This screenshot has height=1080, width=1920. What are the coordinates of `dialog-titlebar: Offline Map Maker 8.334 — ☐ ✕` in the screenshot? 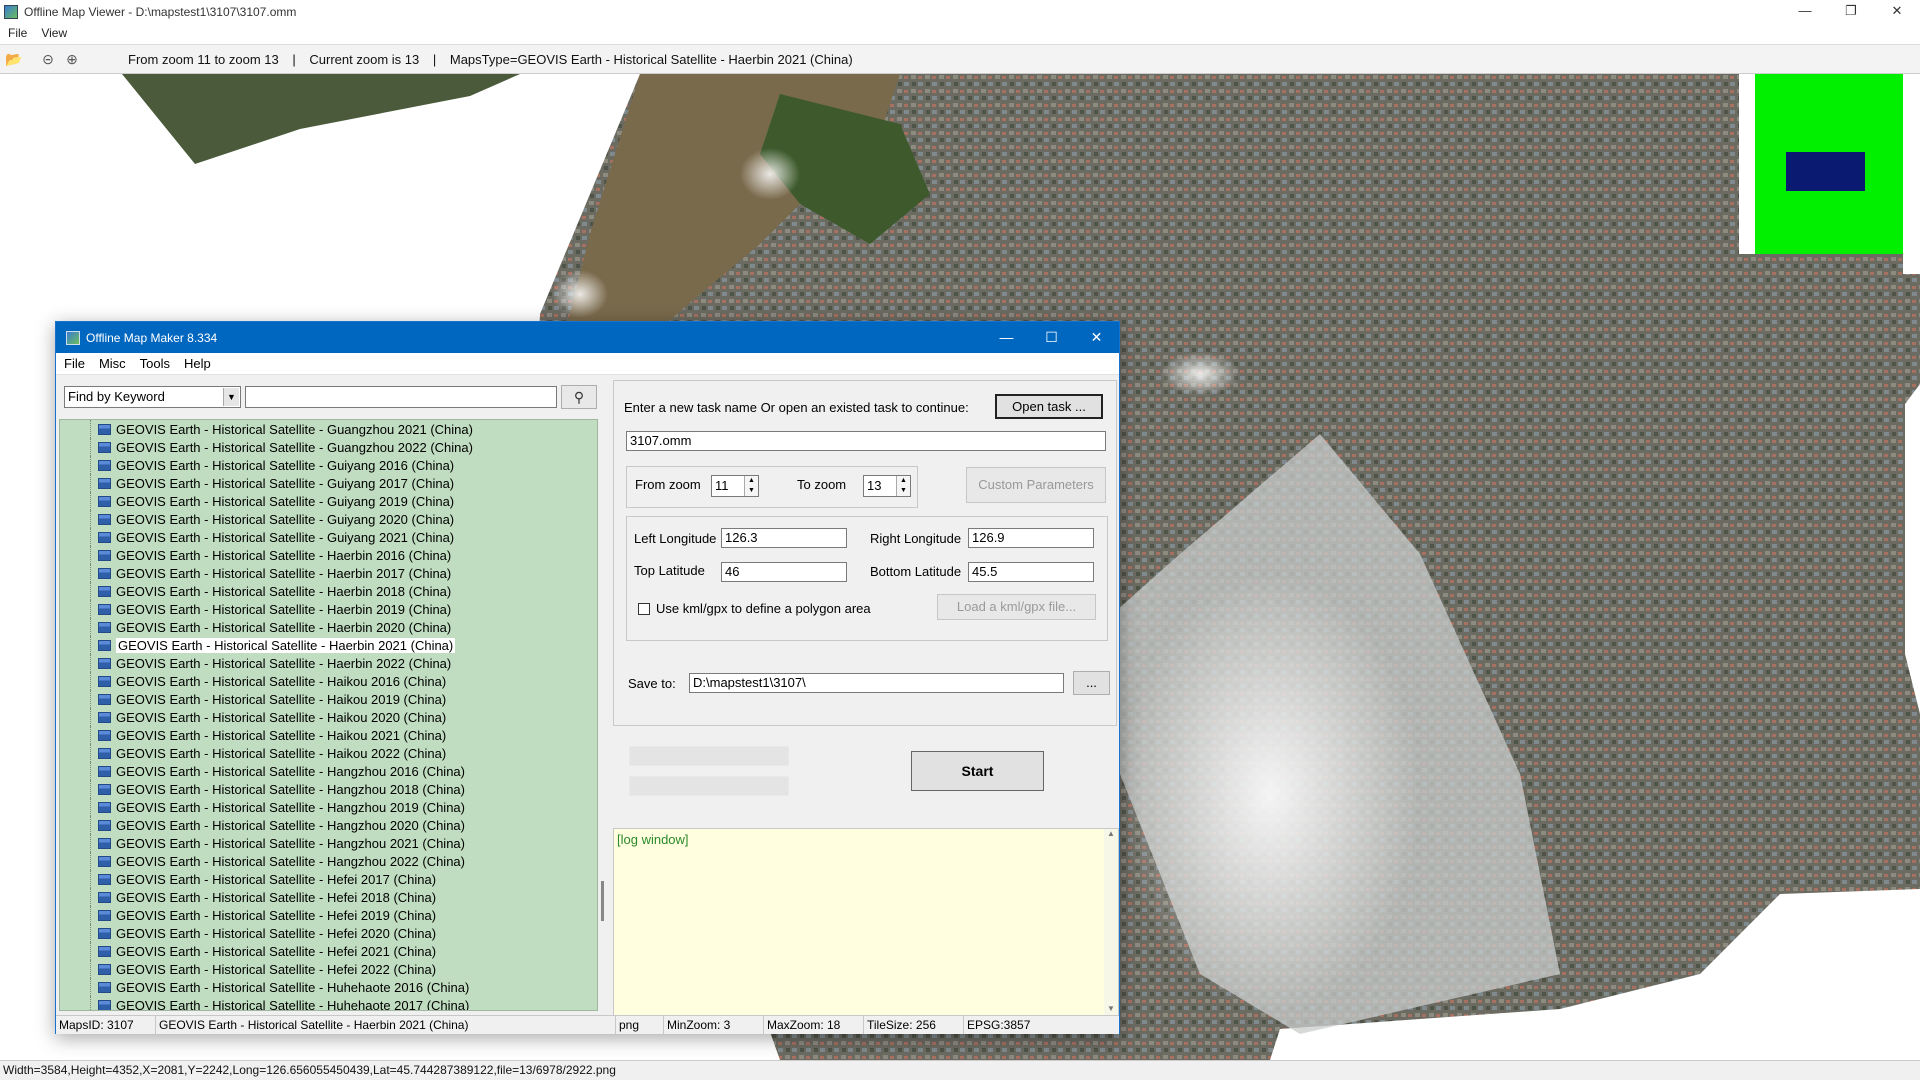 It's located at (587, 337).